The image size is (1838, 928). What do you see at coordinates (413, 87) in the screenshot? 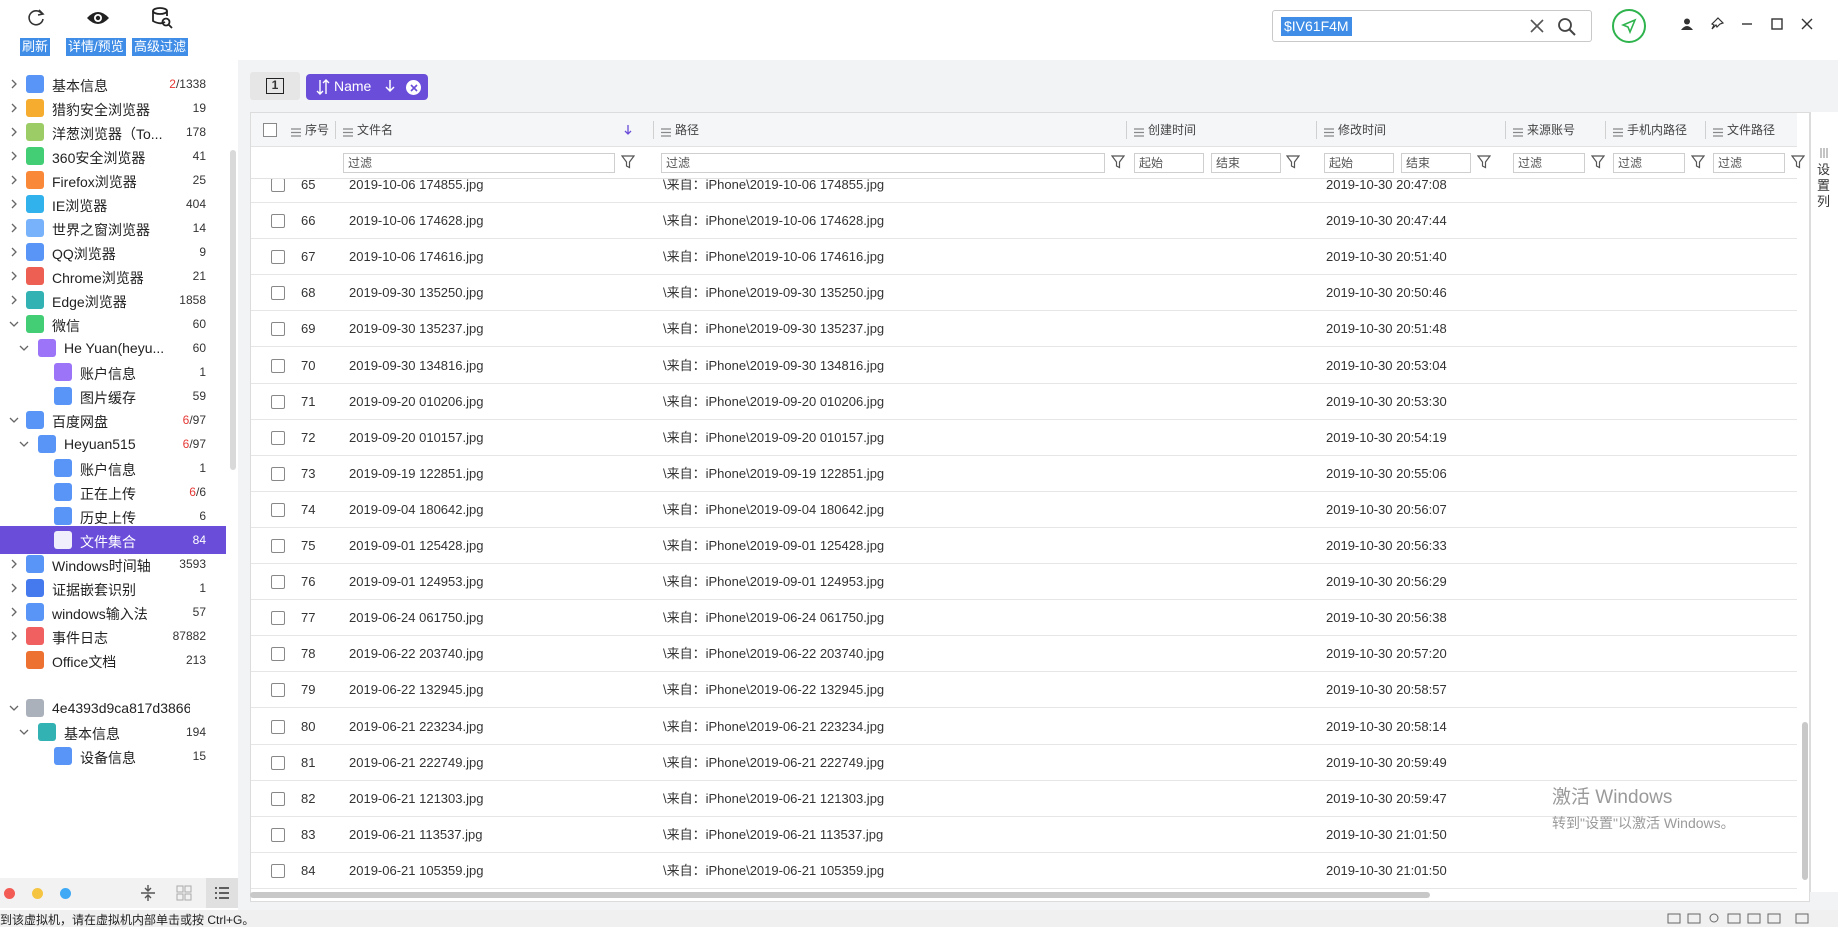
I see `remove-sort-icon` at bounding box center [413, 87].